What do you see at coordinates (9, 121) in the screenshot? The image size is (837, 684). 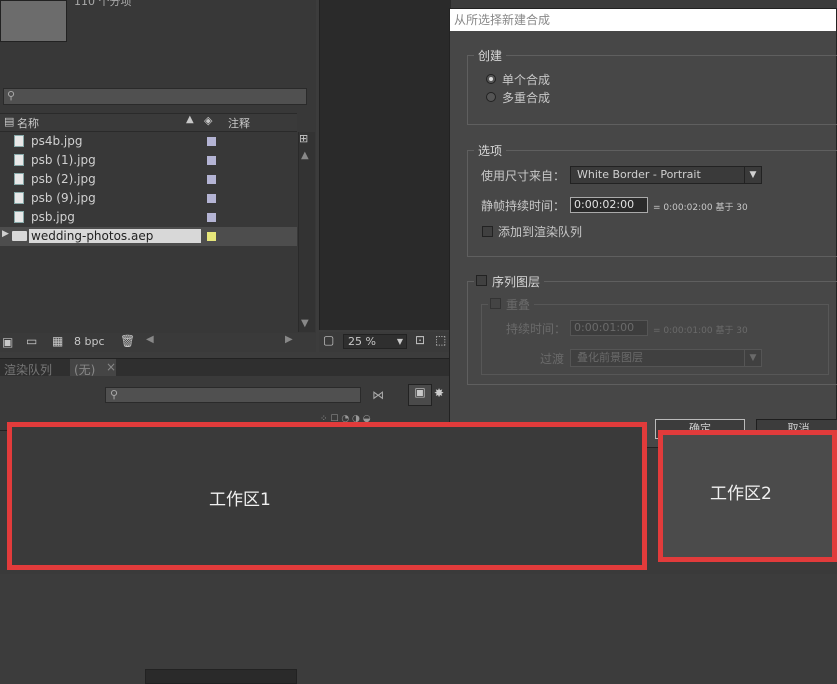 I see `label-column-icon: ▤` at bounding box center [9, 121].